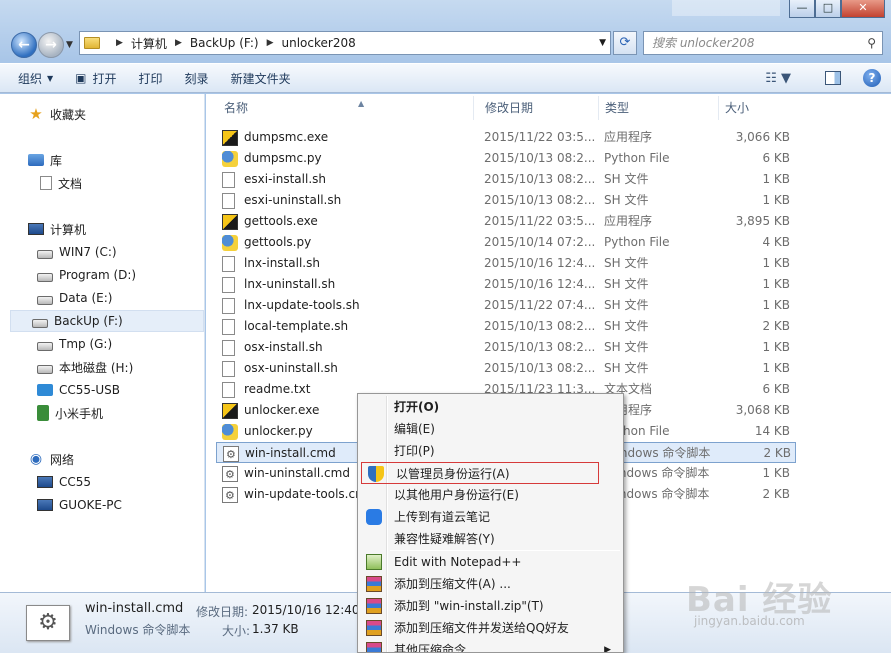  Describe the element at coordinates (763, 43) in the screenshot. I see `search-input: 搜索 unlocker208 ⚲` at that location.